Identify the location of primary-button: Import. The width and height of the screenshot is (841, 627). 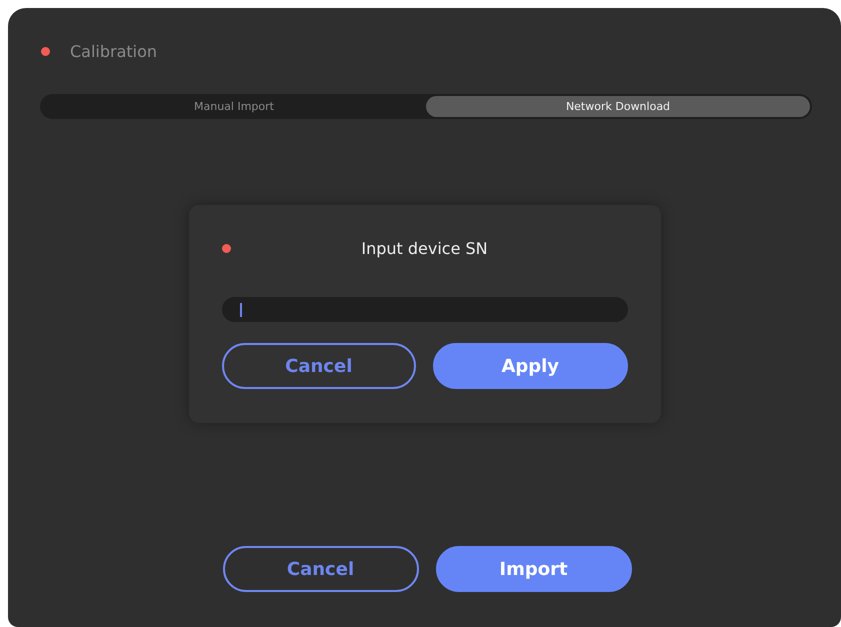
(534, 569).